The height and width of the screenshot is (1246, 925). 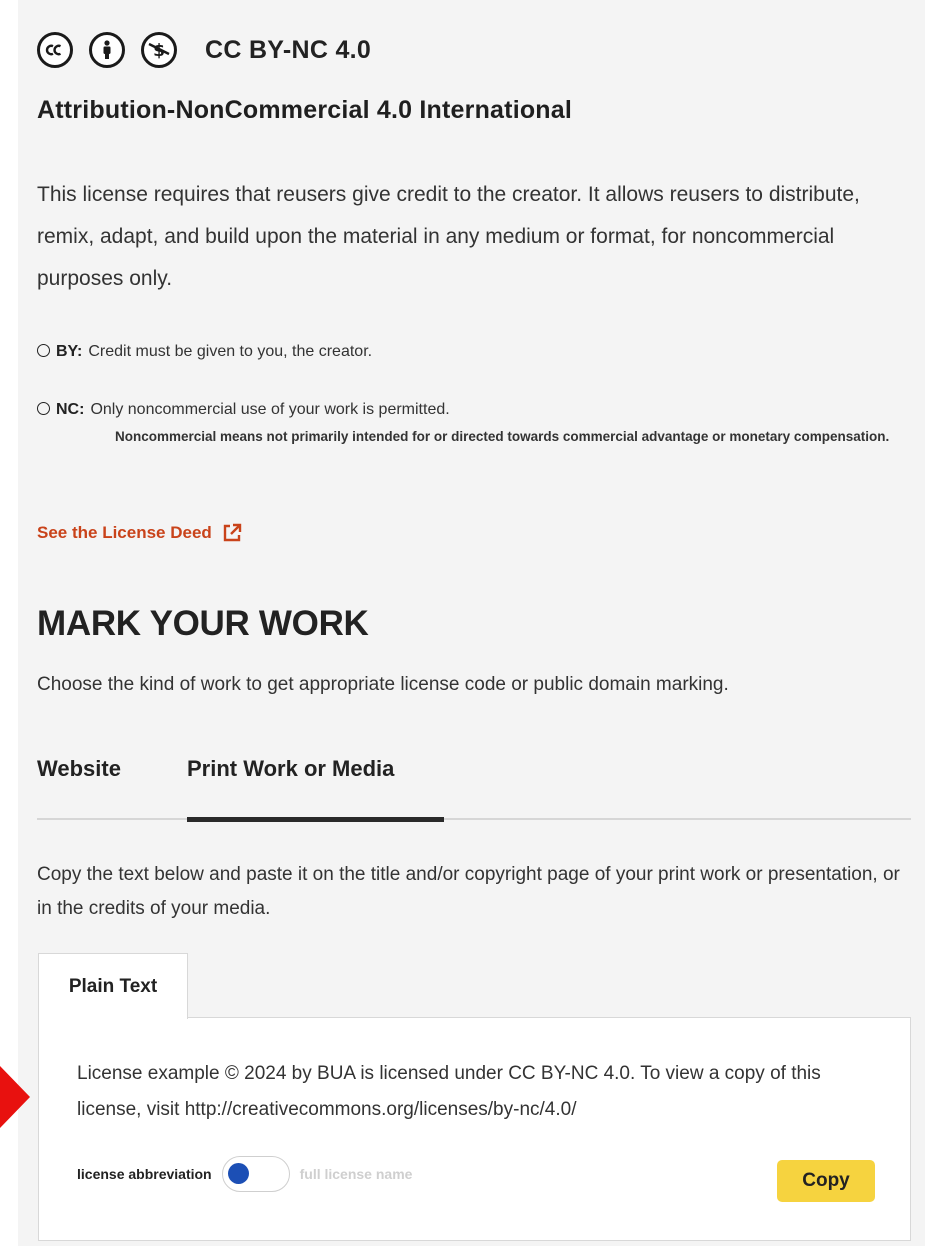 I want to click on license-name-toggle, so click(x=255, y=1174).